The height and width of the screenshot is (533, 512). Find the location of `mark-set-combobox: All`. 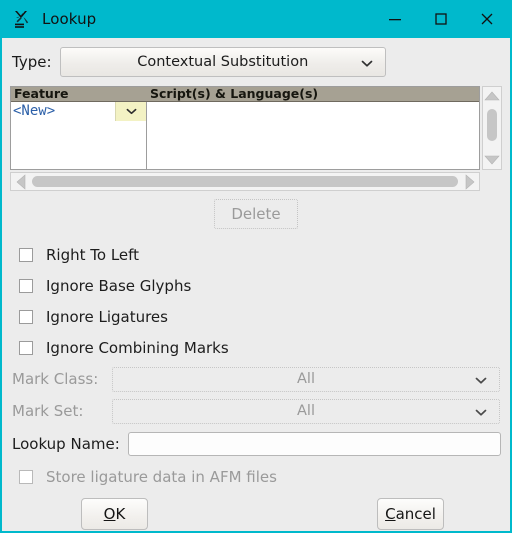

mark-set-combobox: All is located at coordinates (306, 411).